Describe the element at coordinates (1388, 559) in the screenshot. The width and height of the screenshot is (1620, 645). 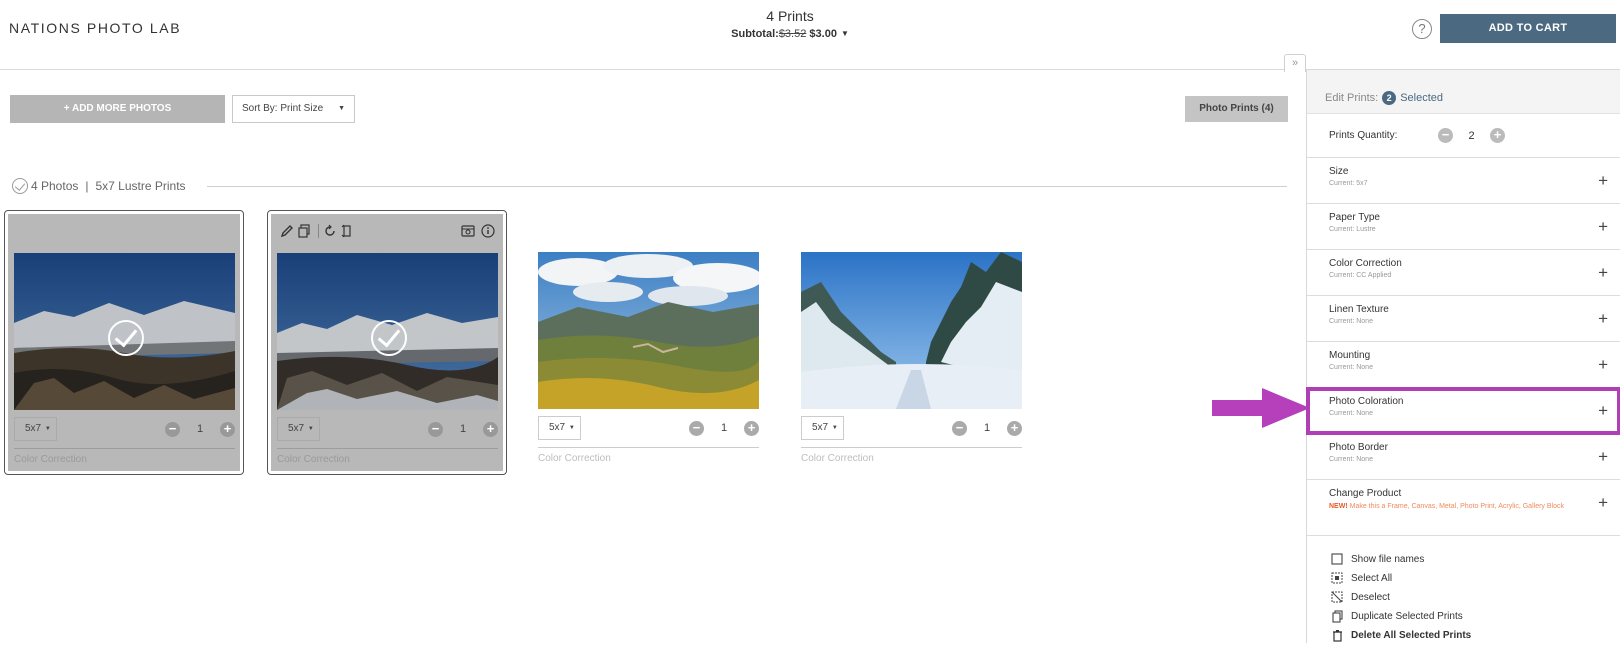
I see `show-file-names-label: Show file names` at that location.